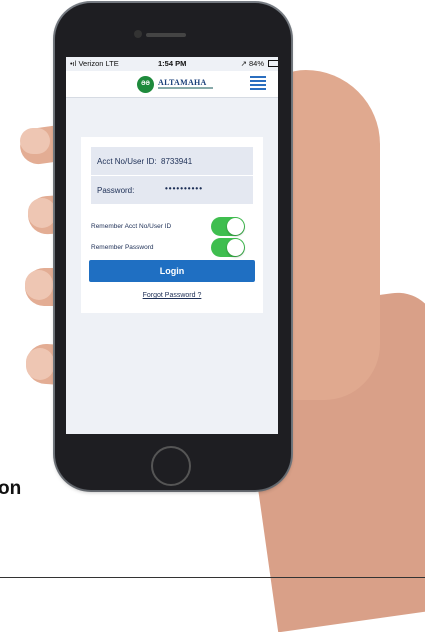 The height and width of the screenshot is (632, 425). Describe the element at coordinates (138, 34) in the screenshot. I see `front-camera-icon` at that location.